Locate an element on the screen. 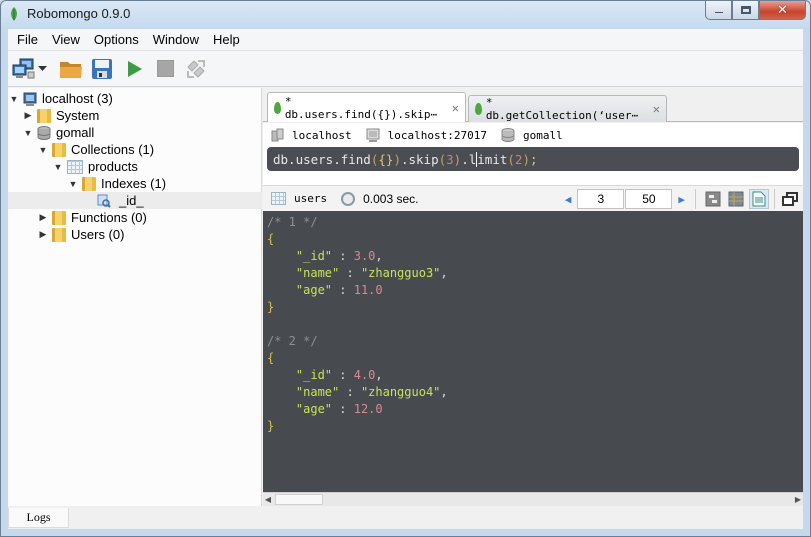 The height and width of the screenshot is (537, 811). play-icon is located at coordinates (135, 68).